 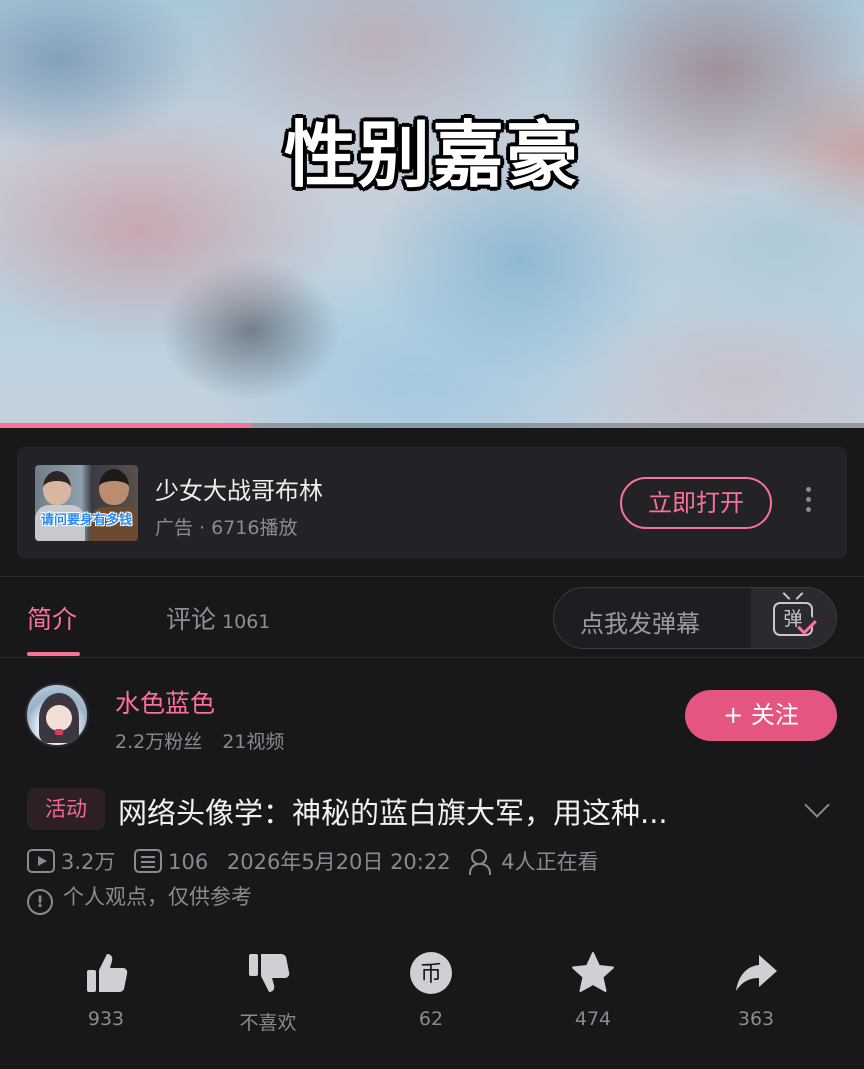 What do you see at coordinates (756, 973) in the screenshot?
I see `share-arrow-icon` at bounding box center [756, 973].